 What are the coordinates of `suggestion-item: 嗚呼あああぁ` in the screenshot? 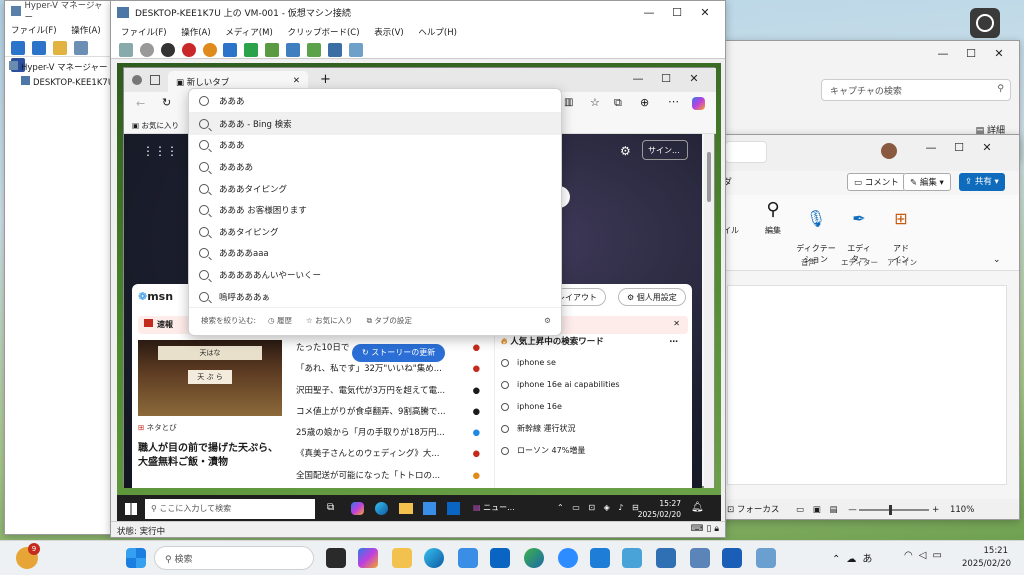 It's located at (375, 297).